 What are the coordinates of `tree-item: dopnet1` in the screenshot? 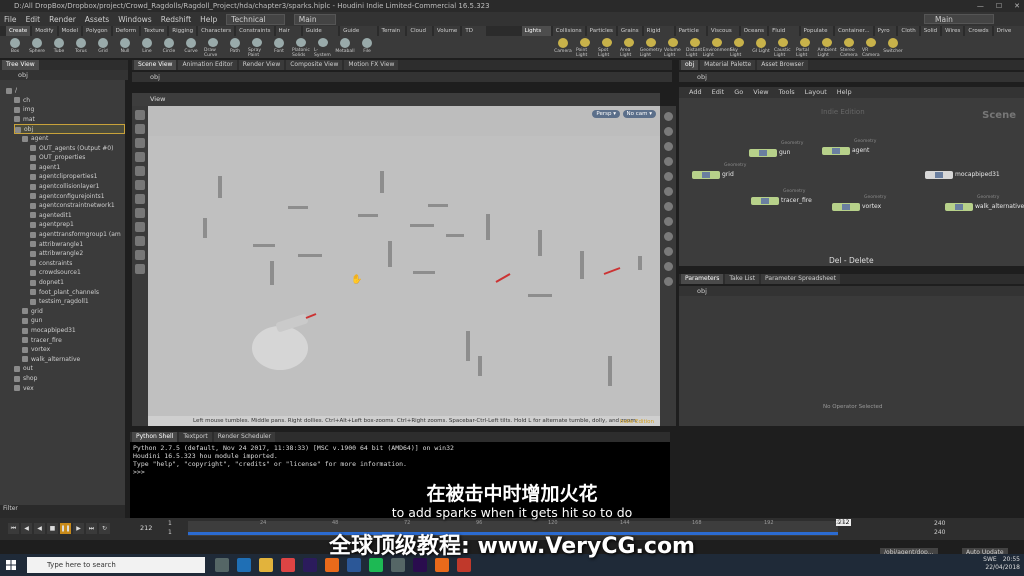 It's located at (77, 283).